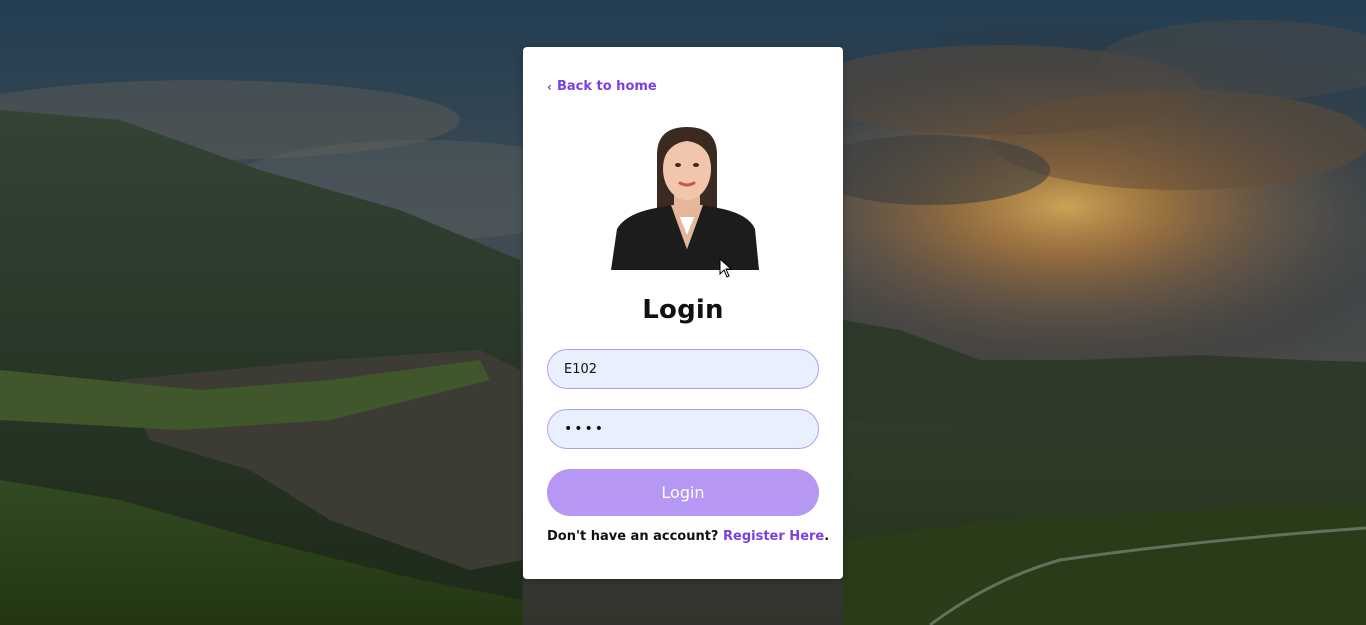 This screenshot has height=625, width=1366. I want to click on register-prompt-suffix: ., so click(827, 536).